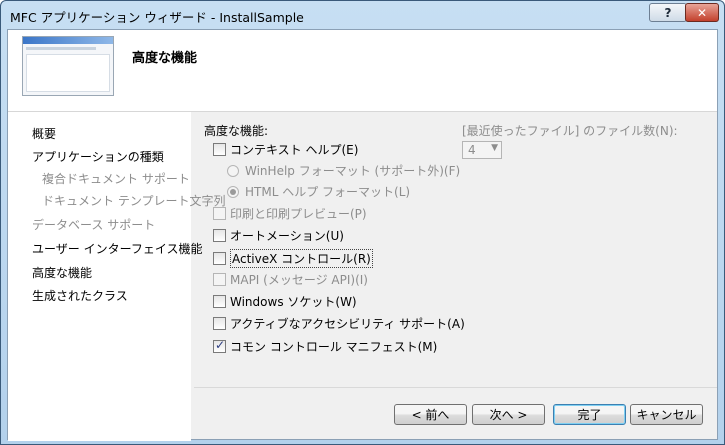 Image resolution: width=725 pixels, height=445 pixels. Describe the element at coordinates (293, 302) in the screenshot. I see `sockets-label: Windows ソケット(W)` at that location.